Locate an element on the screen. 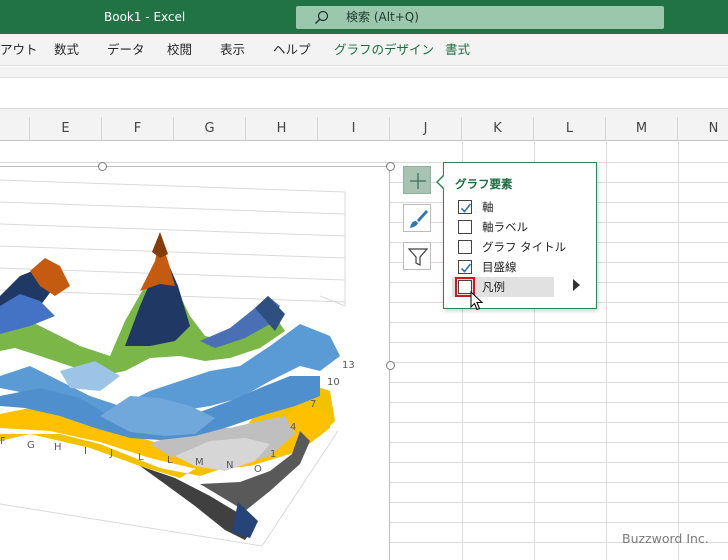 The height and width of the screenshot is (560, 728). resize-handle-top-right is located at coordinates (390, 166).